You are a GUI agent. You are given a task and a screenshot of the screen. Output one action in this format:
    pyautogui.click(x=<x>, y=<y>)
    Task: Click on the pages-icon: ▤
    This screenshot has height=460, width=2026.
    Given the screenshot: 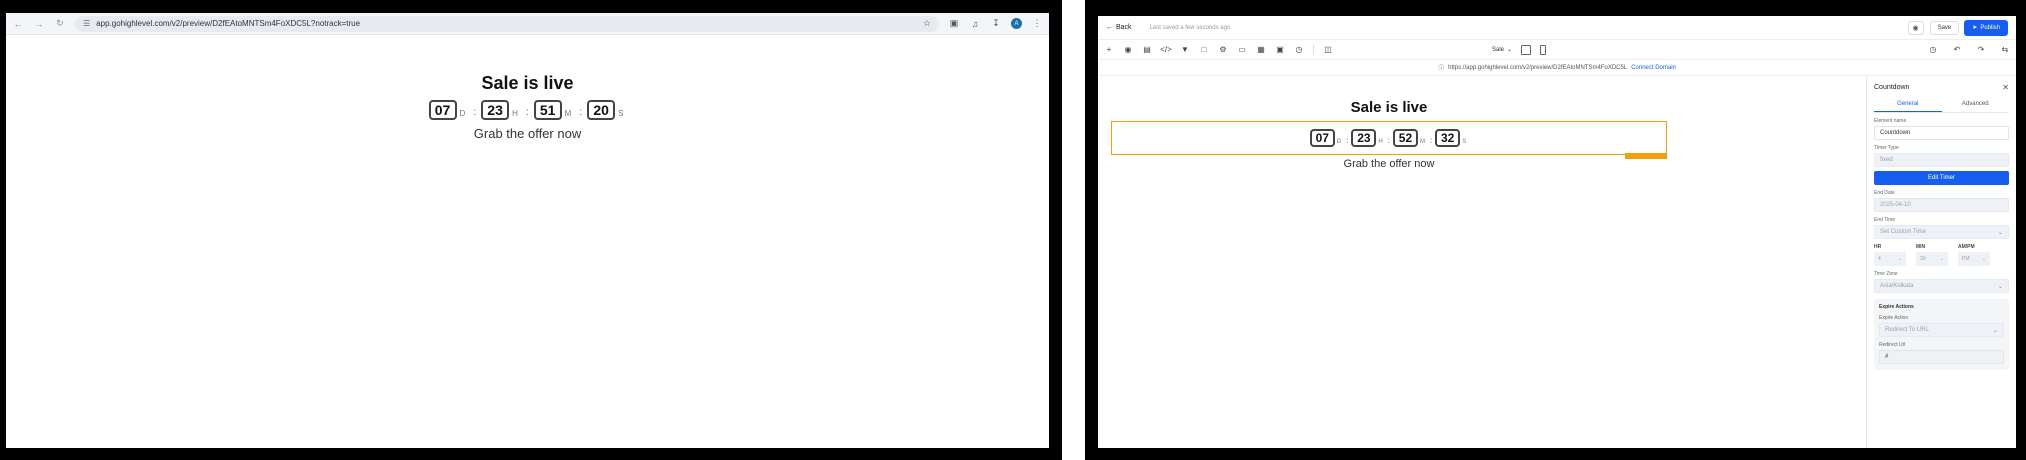 What is the action you would take?
    pyautogui.click(x=1147, y=50)
    